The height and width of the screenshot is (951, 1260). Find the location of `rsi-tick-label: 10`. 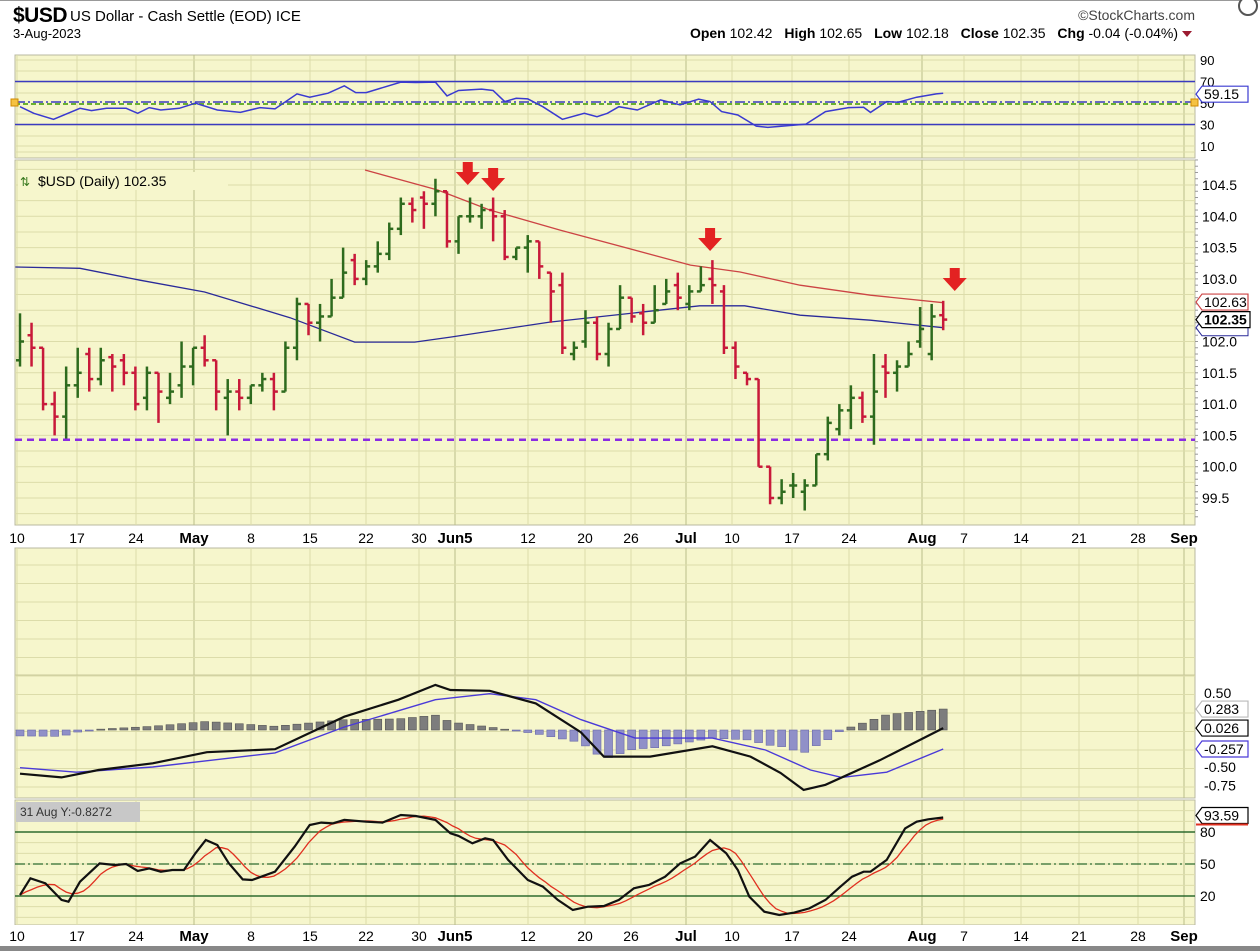

rsi-tick-label: 10 is located at coordinates (1207, 146).